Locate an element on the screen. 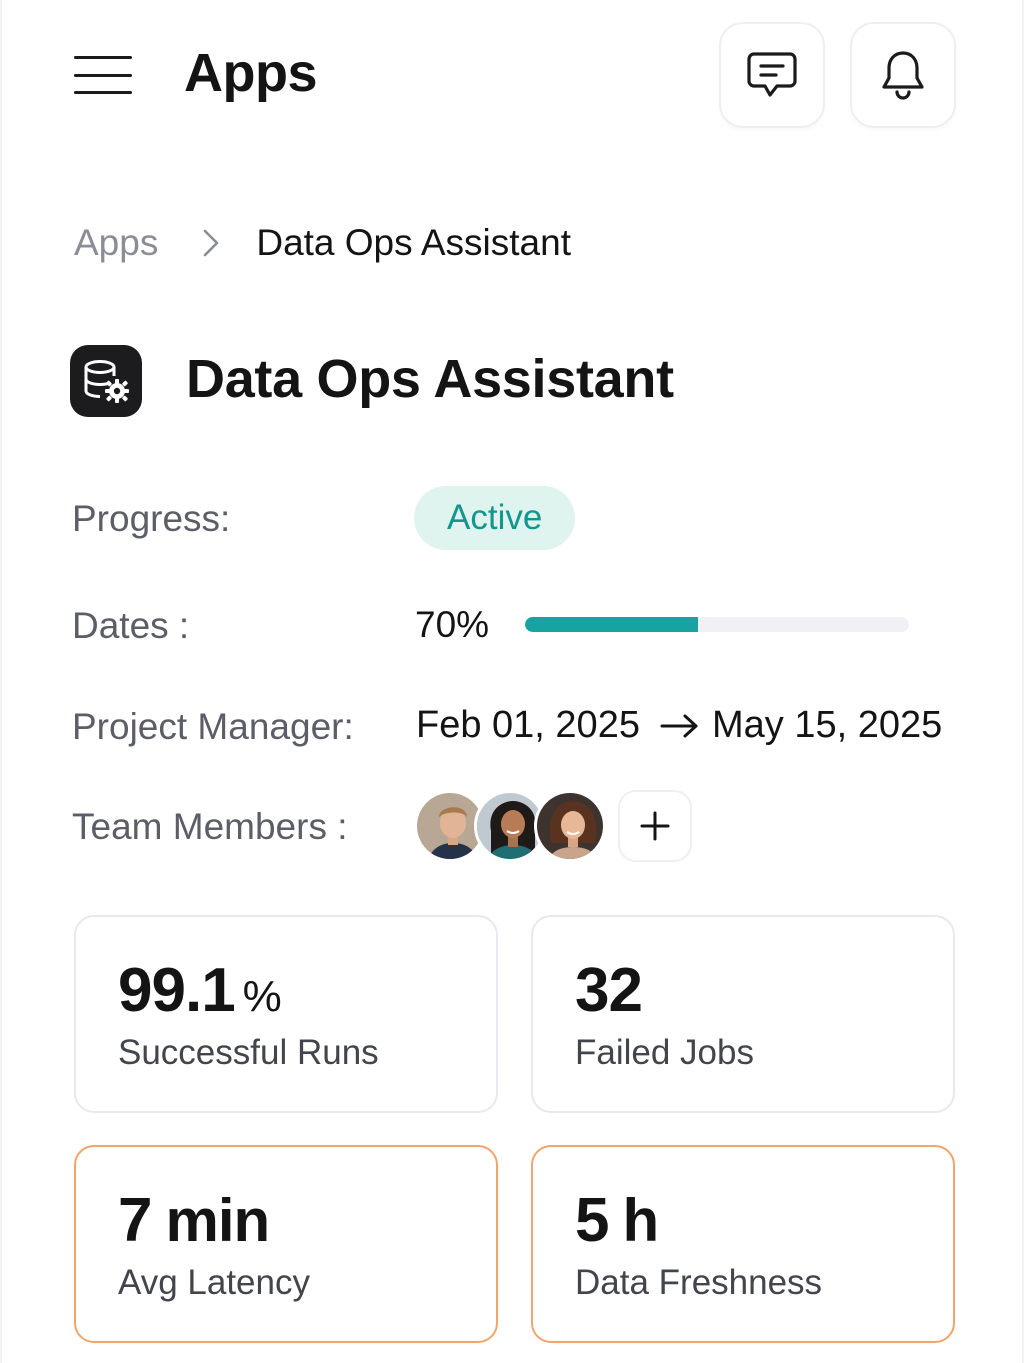 This screenshot has width=1024, height=1363. chat-bubble-icon is located at coordinates (772, 74).